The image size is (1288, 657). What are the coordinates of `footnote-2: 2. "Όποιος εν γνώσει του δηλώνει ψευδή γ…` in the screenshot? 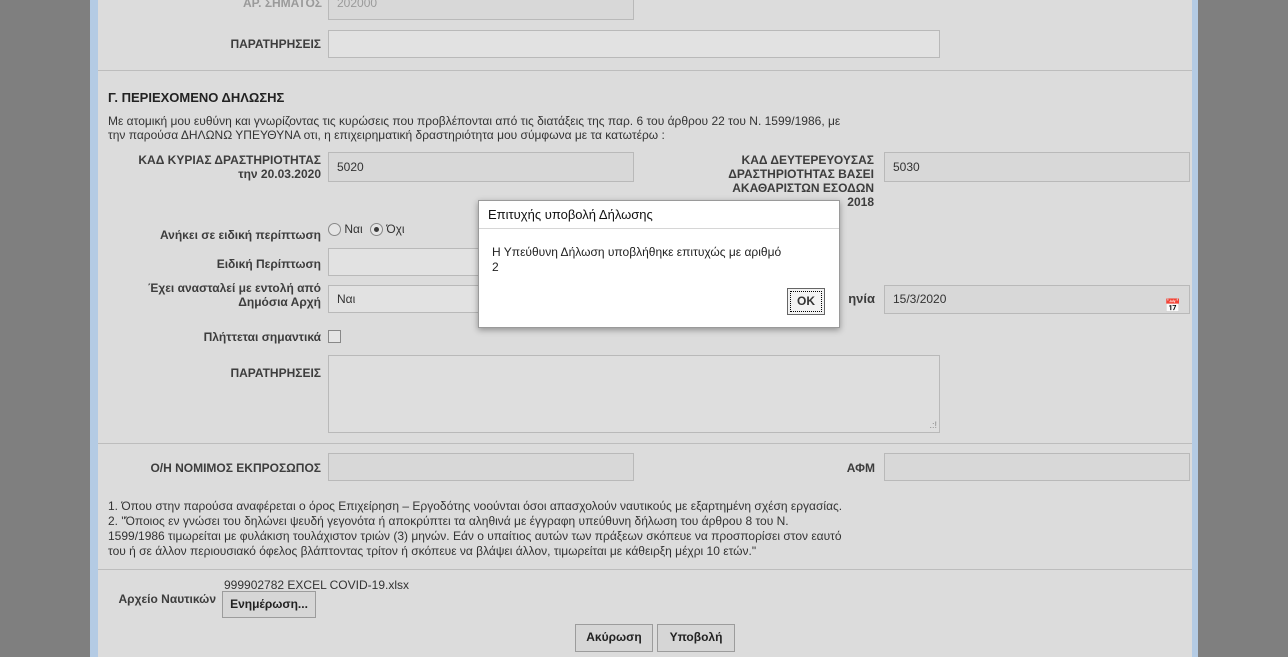 It's located at (448, 521).